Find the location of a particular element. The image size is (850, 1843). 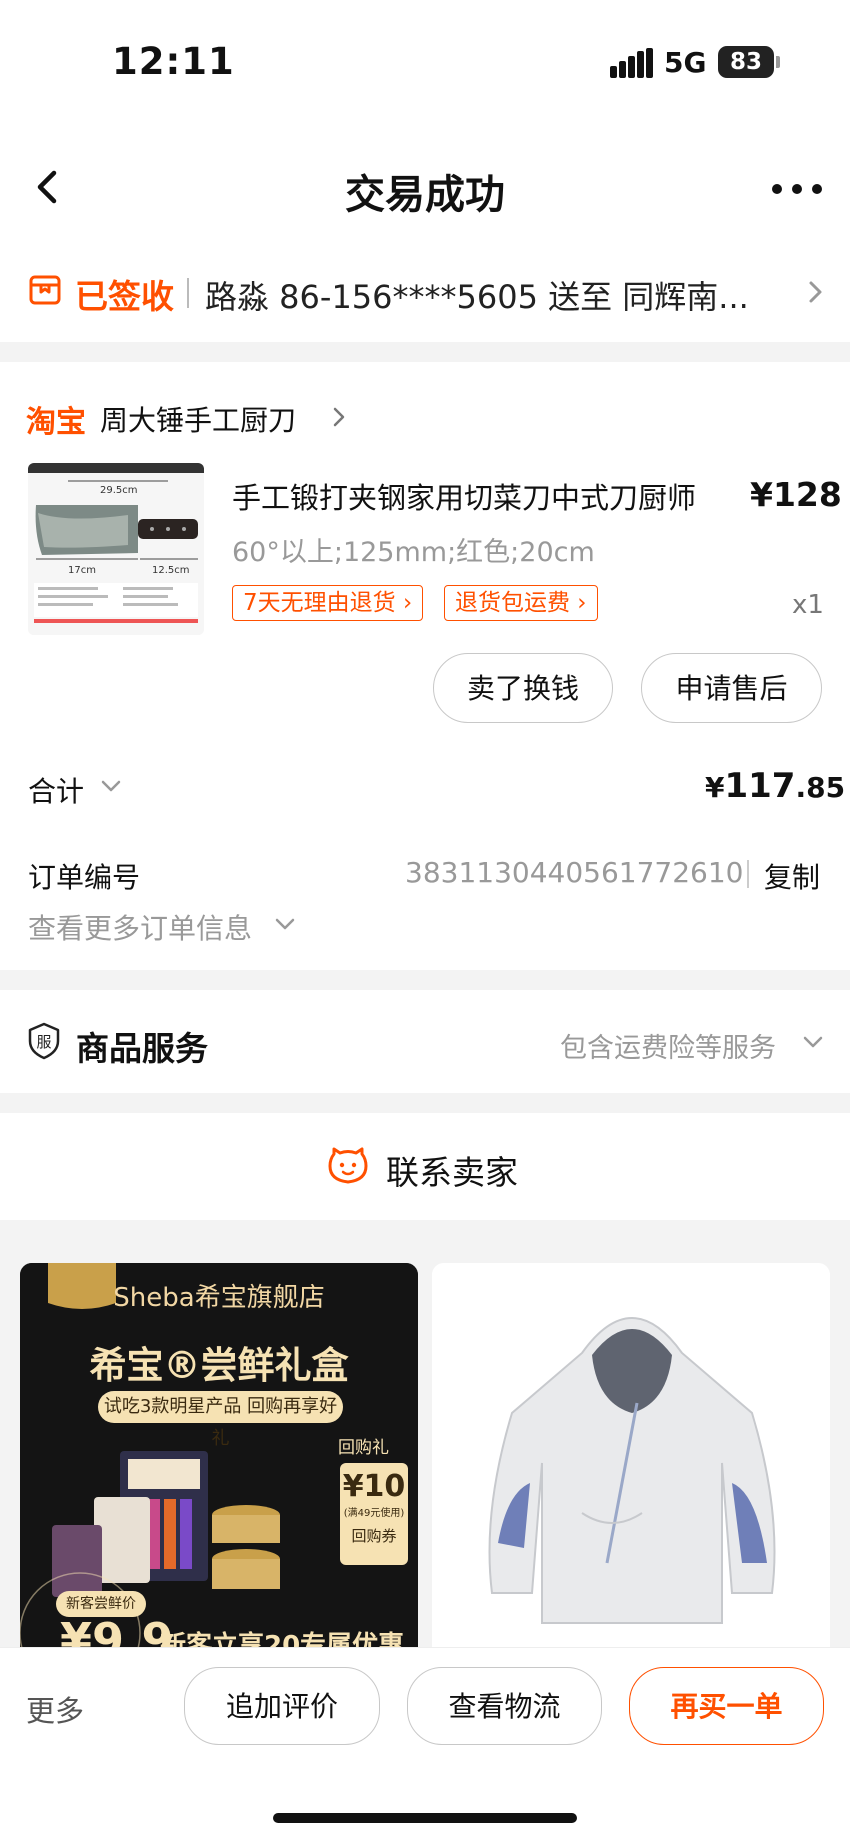

signal-strength-icon is located at coordinates (632, 63).